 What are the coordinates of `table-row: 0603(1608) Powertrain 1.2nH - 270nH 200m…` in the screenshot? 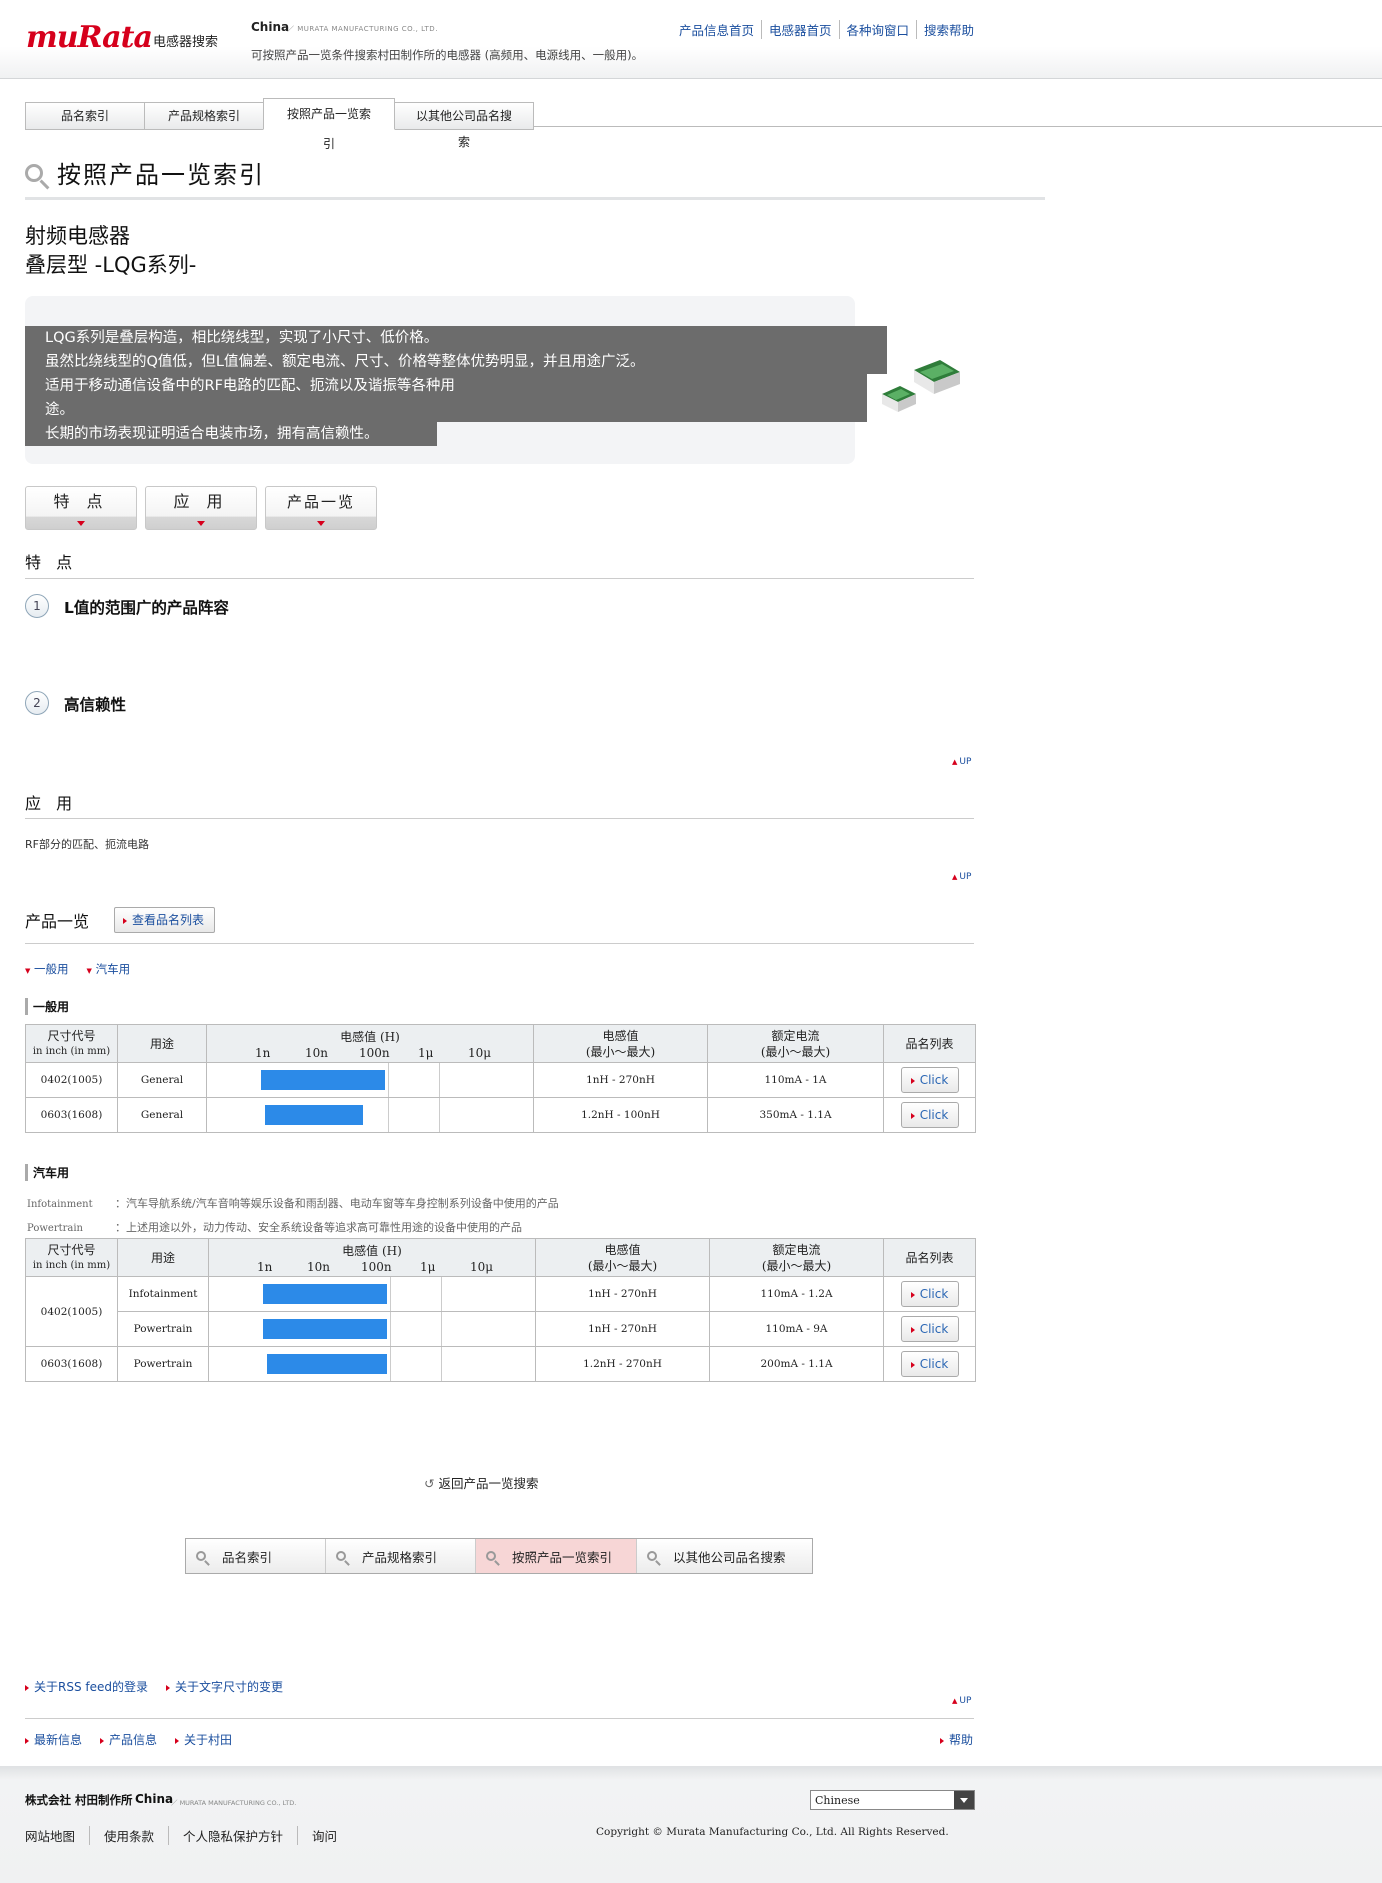 It's located at (500, 1364).